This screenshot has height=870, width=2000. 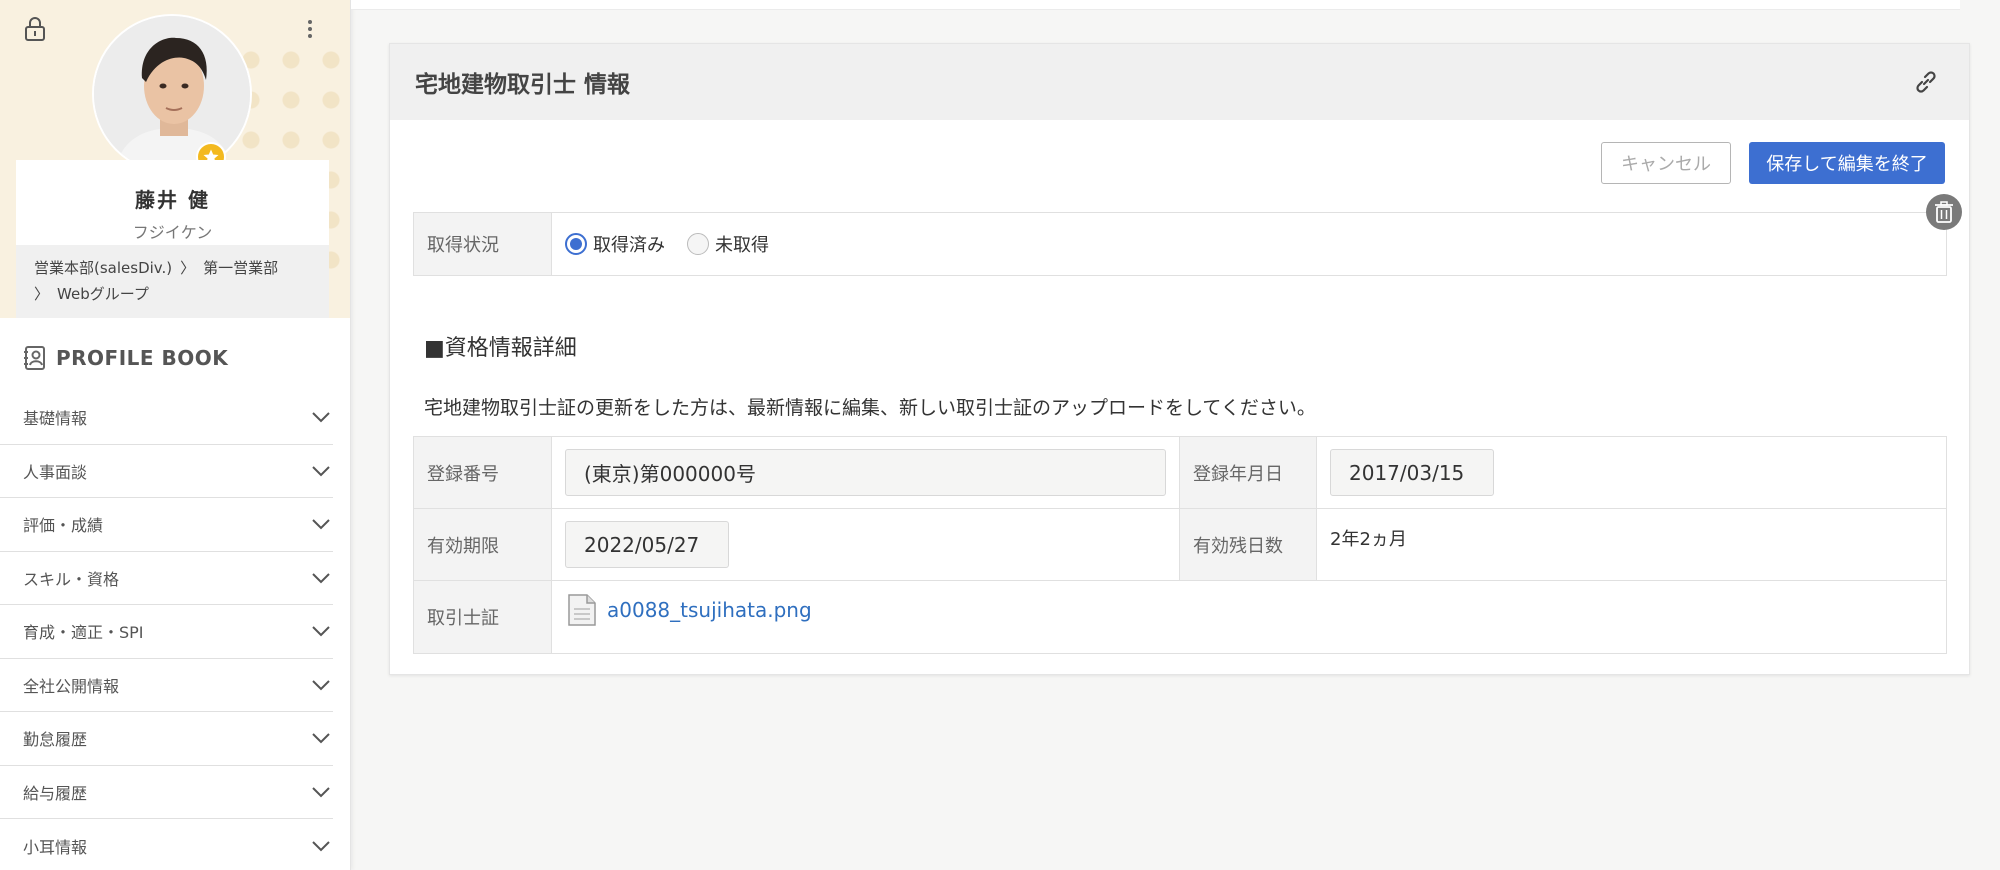 What do you see at coordinates (582, 610) in the screenshot?
I see `file-icon` at bounding box center [582, 610].